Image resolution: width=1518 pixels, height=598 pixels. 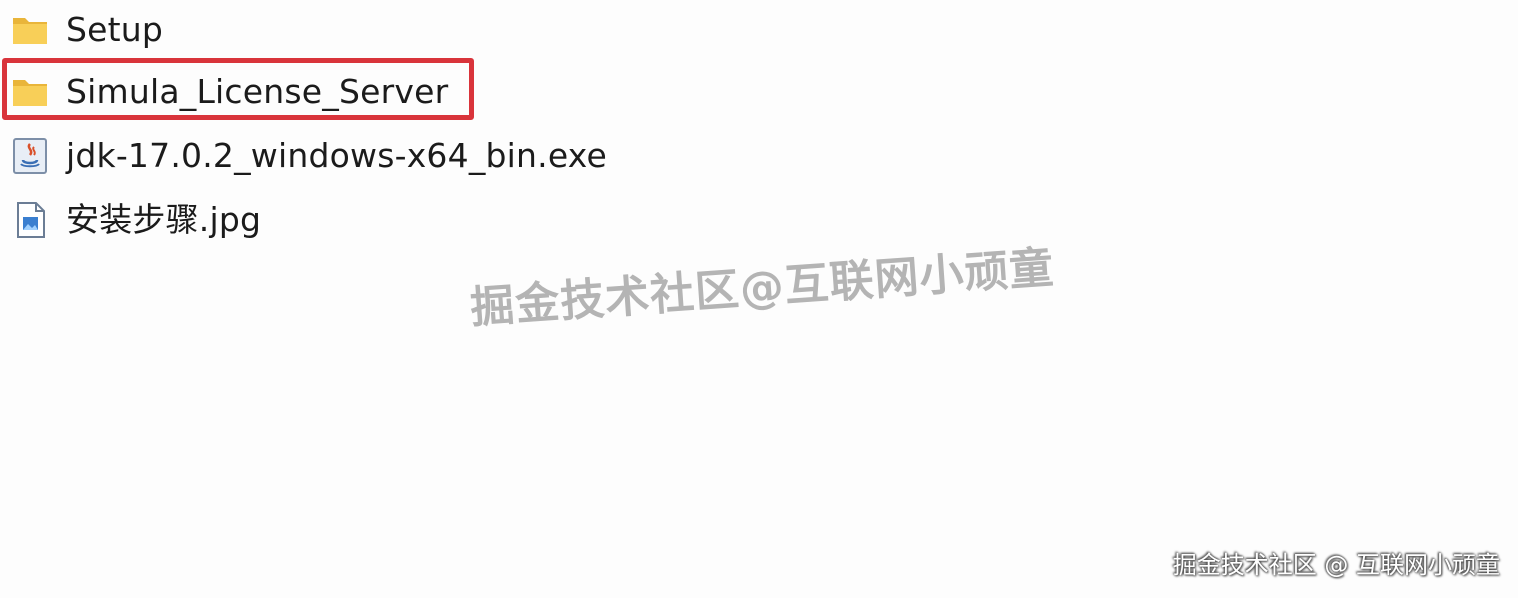 What do you see at coordinates (115, 29) in the screenshot?
I see `file-name: Setup` at bounding box center [115, 29].